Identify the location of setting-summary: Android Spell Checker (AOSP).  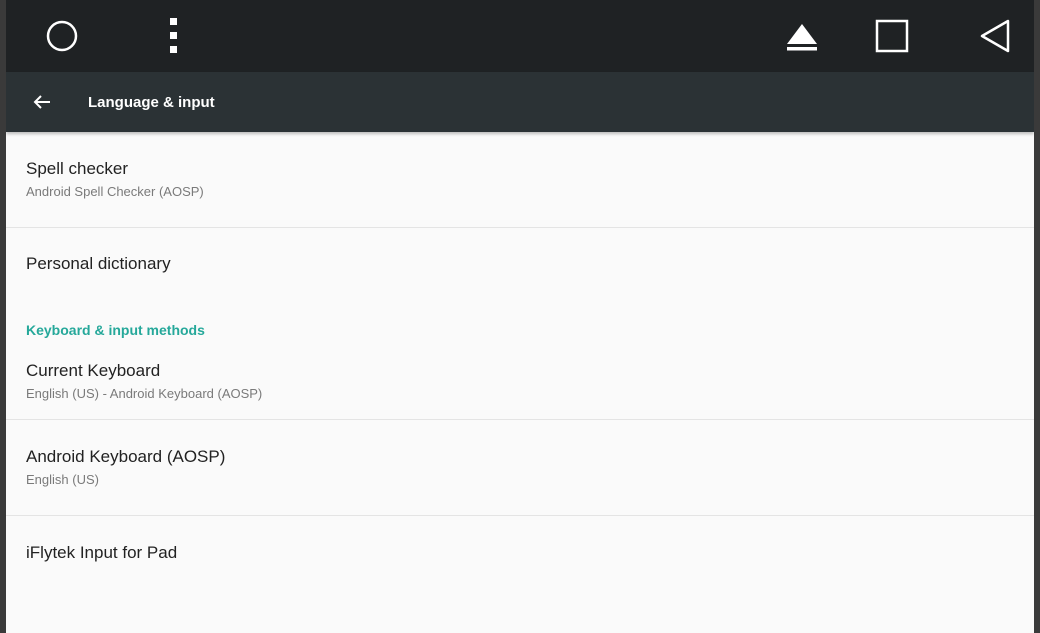
(115, 191).